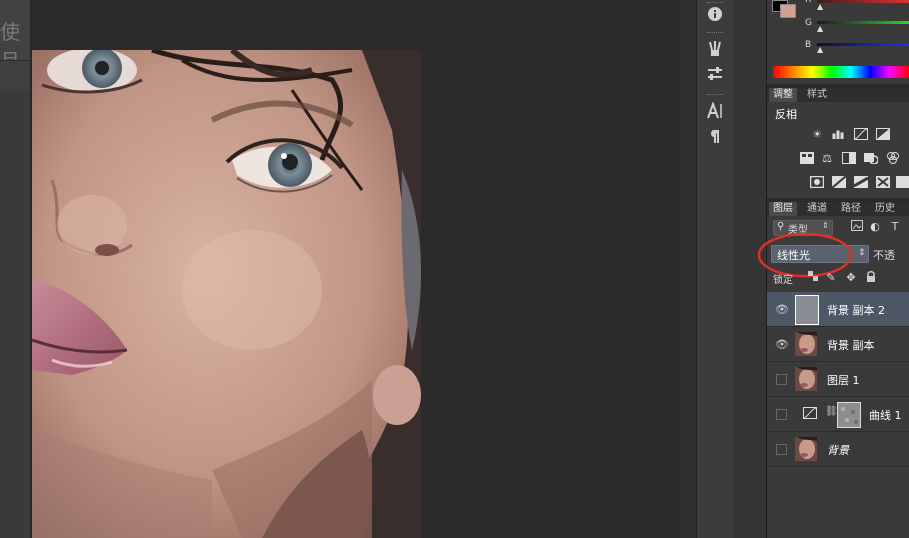 The height and width of the screenshot is (538, 909). What do you see at coordinates (783, 280) in the screenshot?
I see `lock-label: 锁定` at bounding box center [783, 280].